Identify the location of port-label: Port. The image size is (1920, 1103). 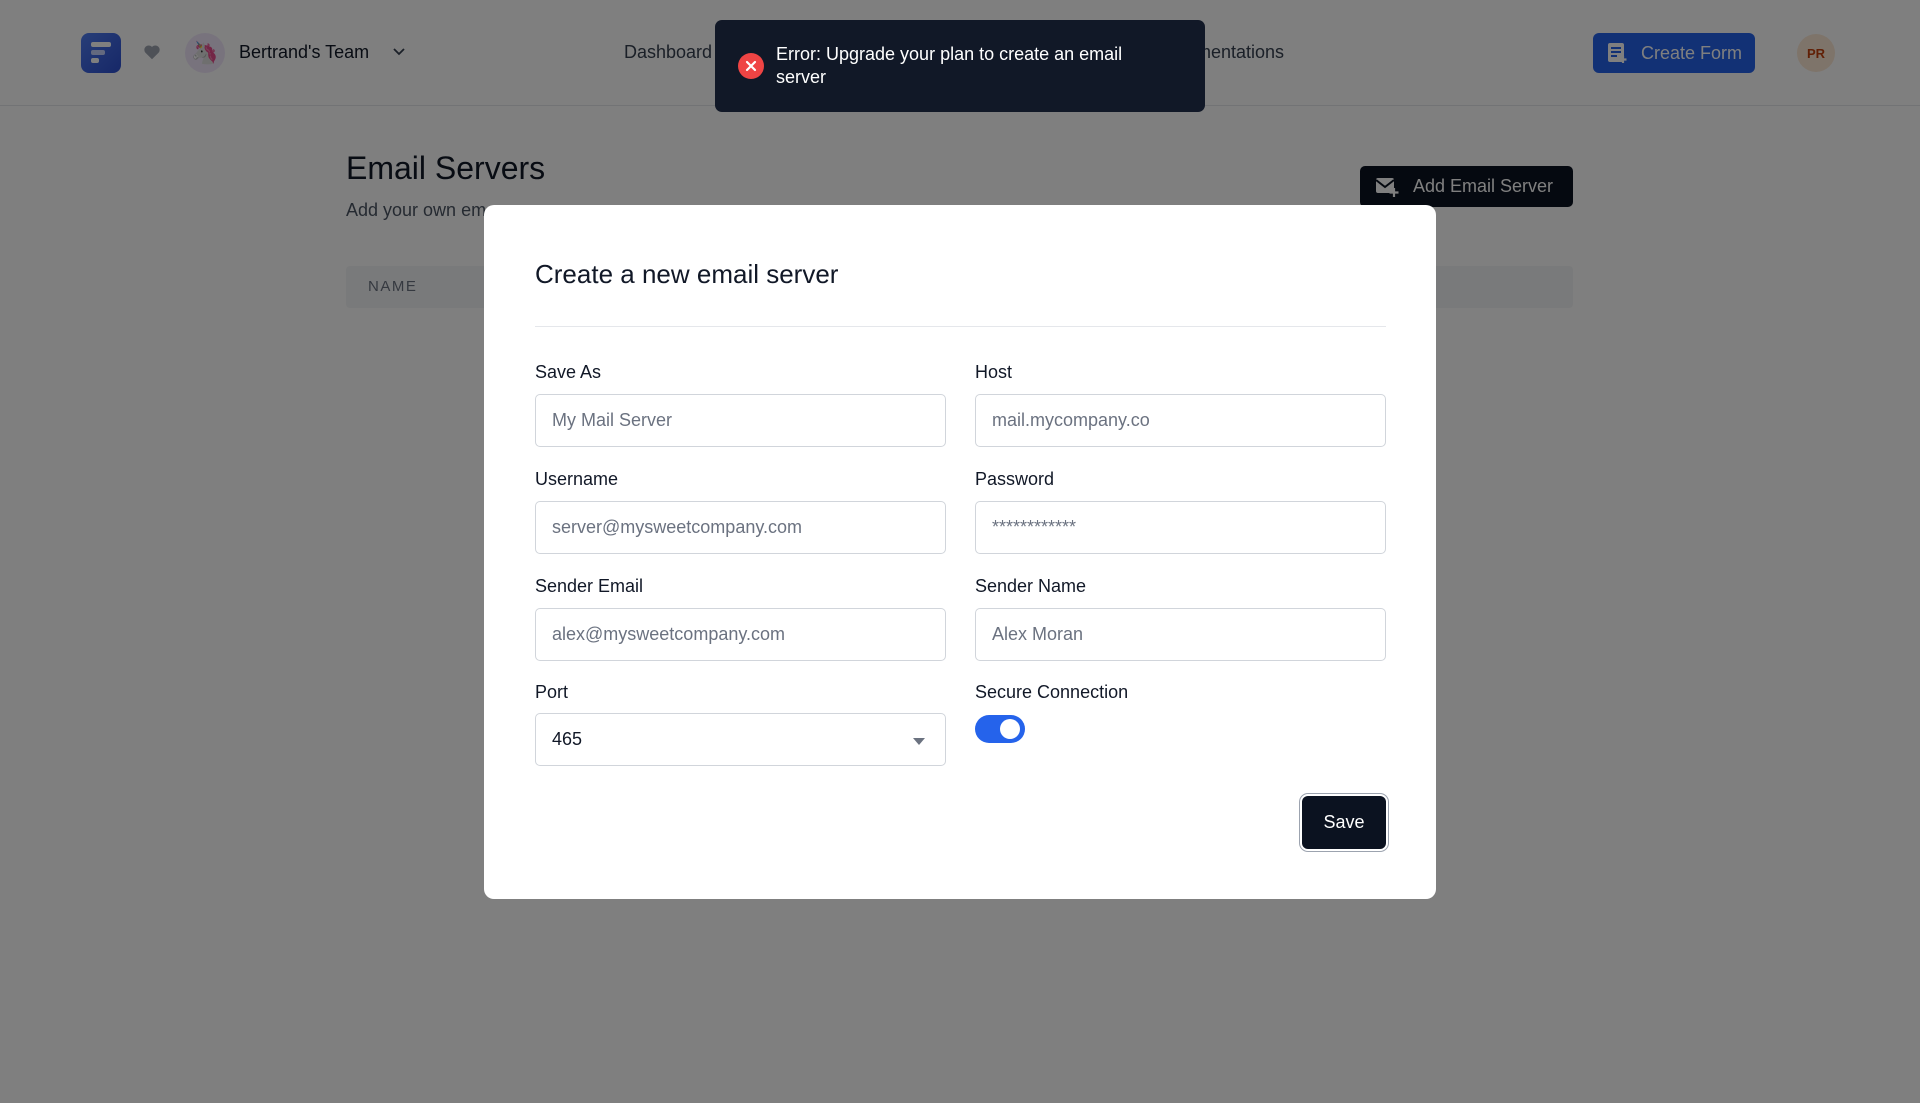
(552, 692).